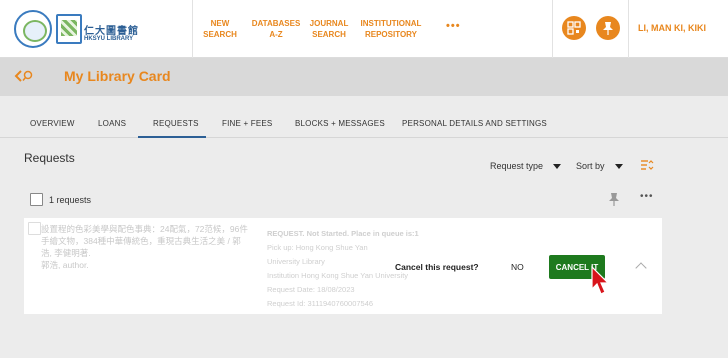 This screenshot has width=728, height=358. I want to click on request-type-label: Request type, so click(517, 166).